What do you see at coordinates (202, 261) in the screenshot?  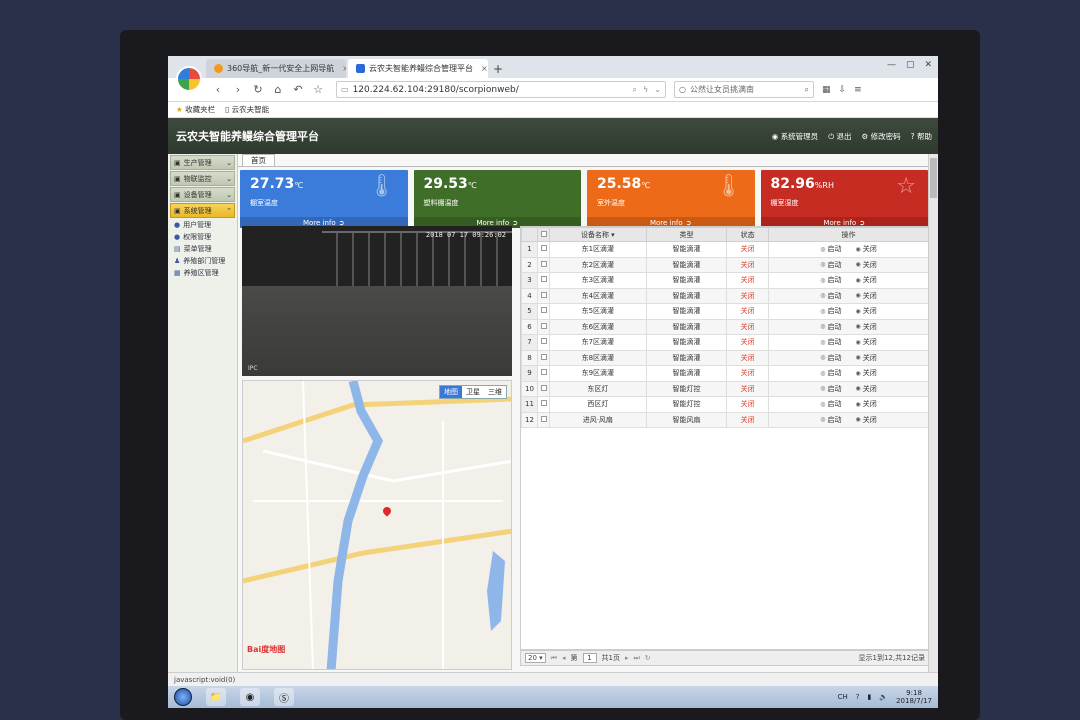 I see `sidebar-item-departments: ♟ 养殖部门管理` at bounding box center [202, 261].